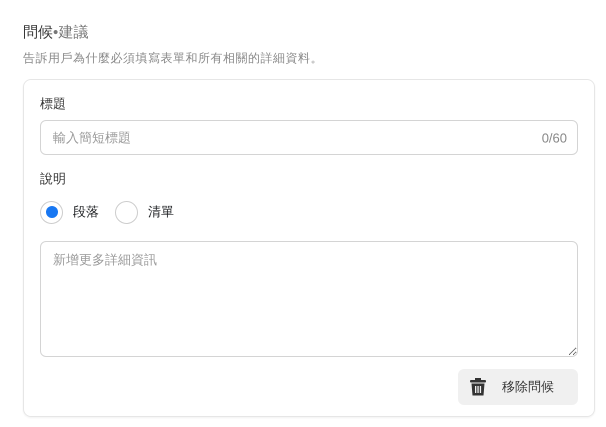 Image resolution: width=606 pixels, height=427 pixels. I want to click on trash-icon, so click(478, 387).